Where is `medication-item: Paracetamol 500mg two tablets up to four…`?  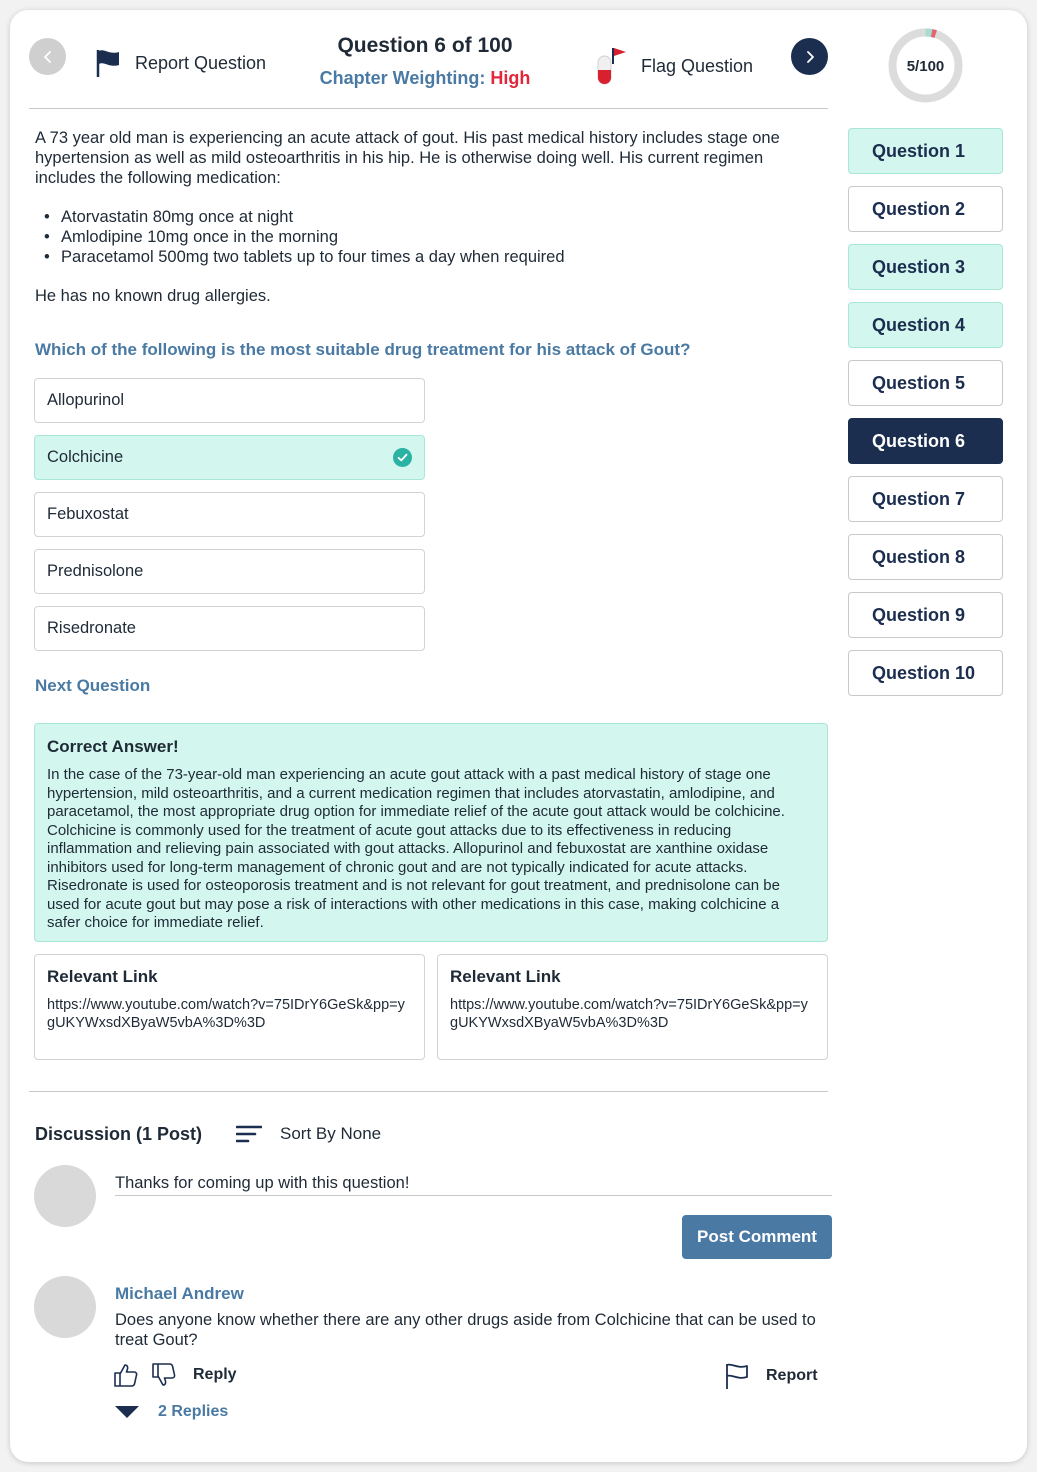 medication-item: Paracetamol 500mg two tablets up to four… is located at coordinates (430, 257).